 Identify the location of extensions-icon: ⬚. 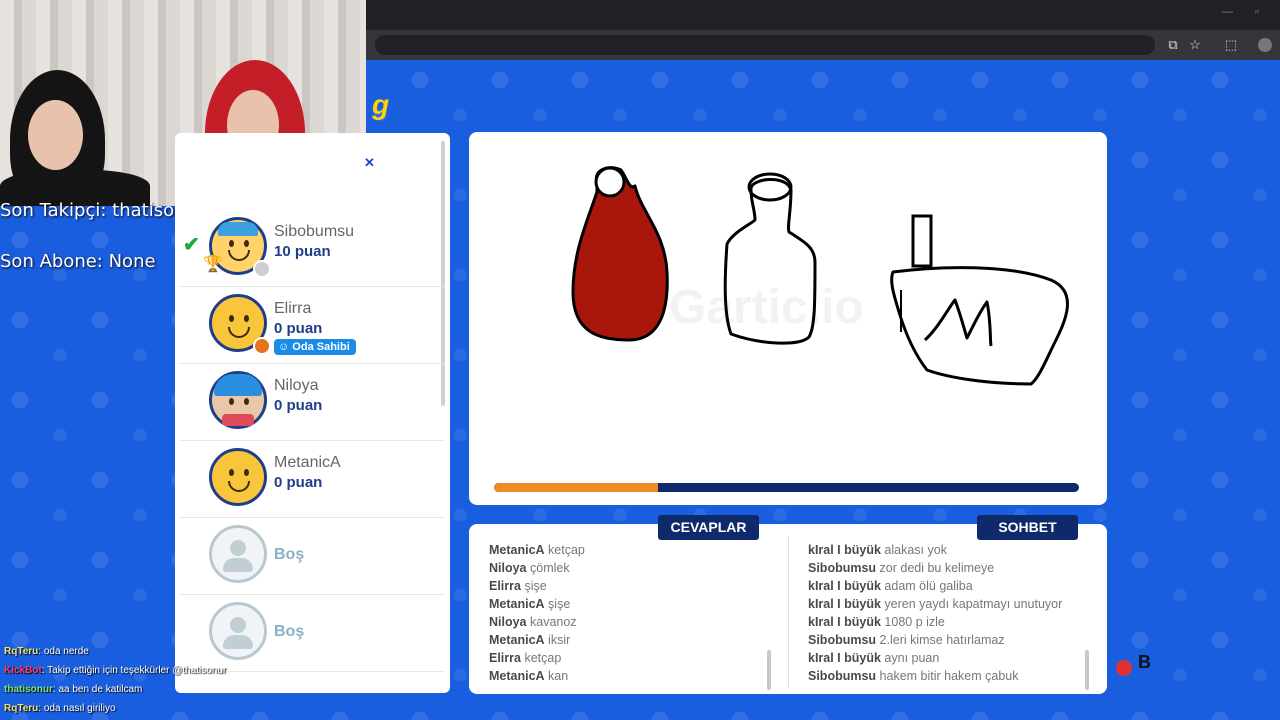
(1231, 45).